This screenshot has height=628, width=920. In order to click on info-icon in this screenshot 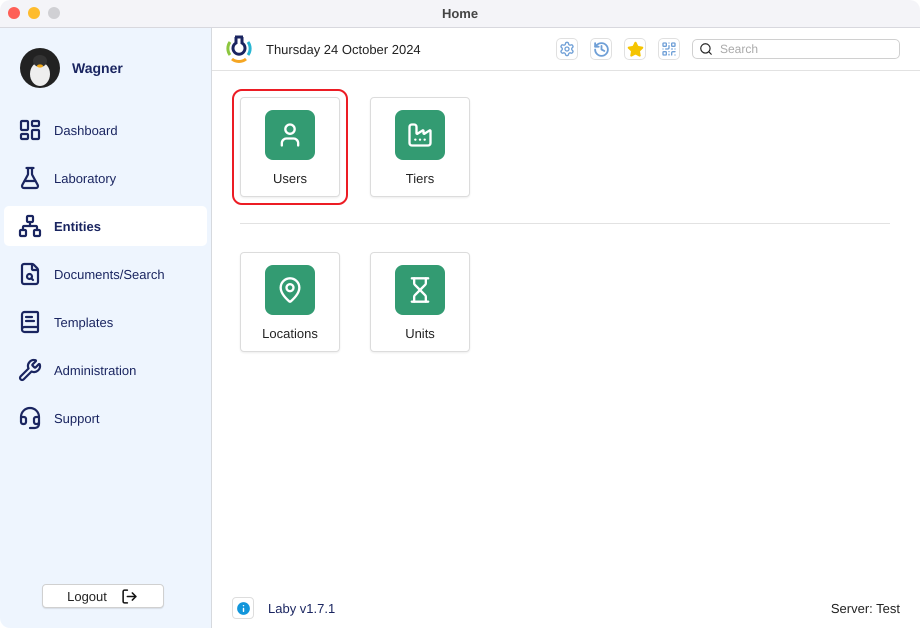, I will do `click(243, 608)`.